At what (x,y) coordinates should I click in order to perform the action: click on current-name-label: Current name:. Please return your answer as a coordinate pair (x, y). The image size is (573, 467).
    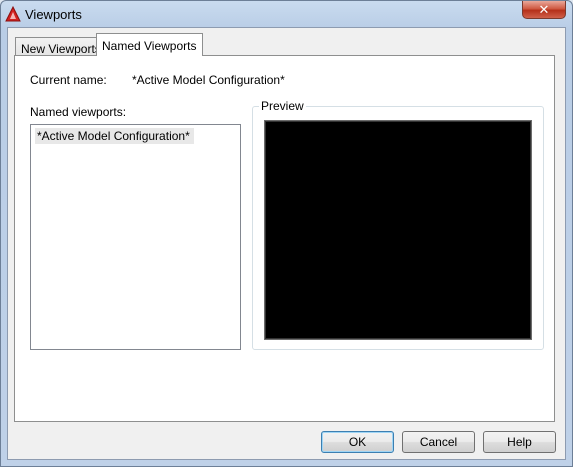
    Looking at the image, I should click on (68, 80).